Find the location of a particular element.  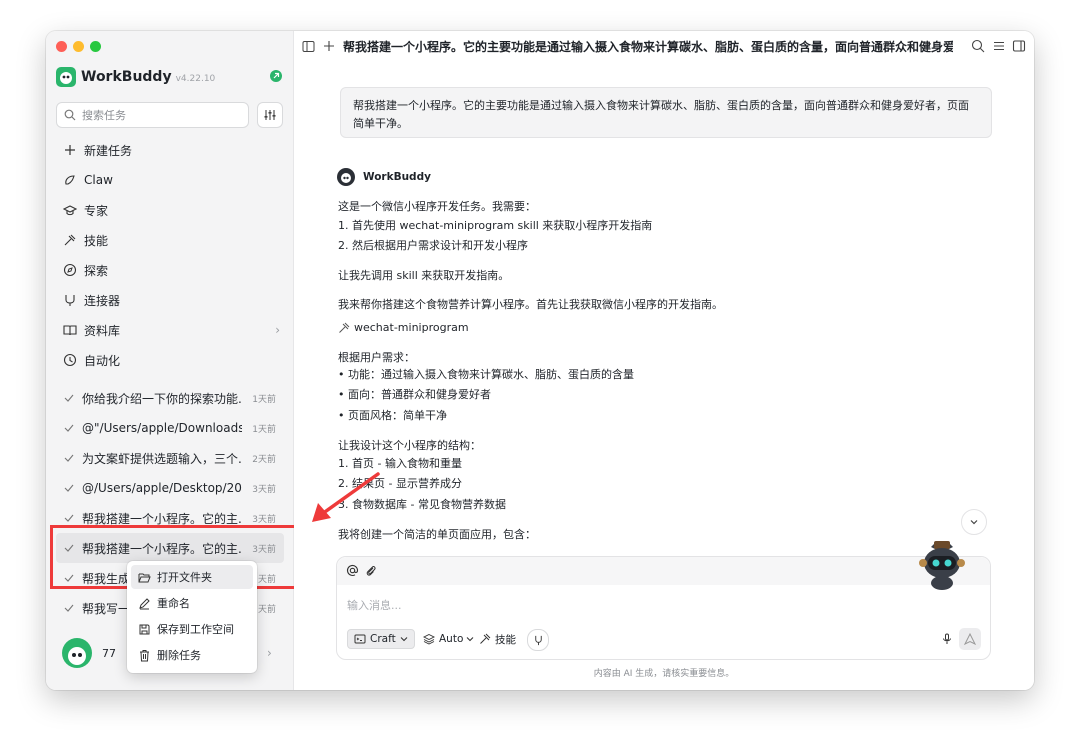

close-window-button is located at coordinates (61, 46).